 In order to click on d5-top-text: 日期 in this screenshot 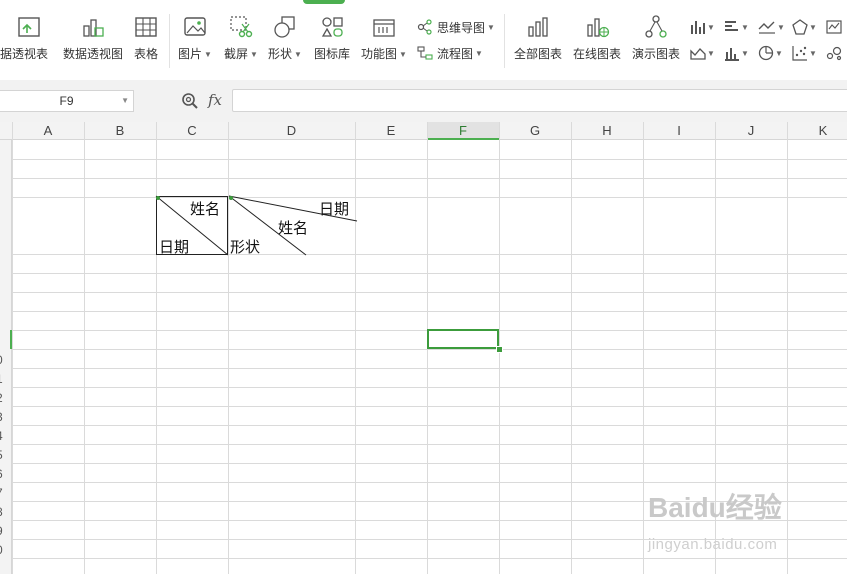, I will do `click(334, 209)`.